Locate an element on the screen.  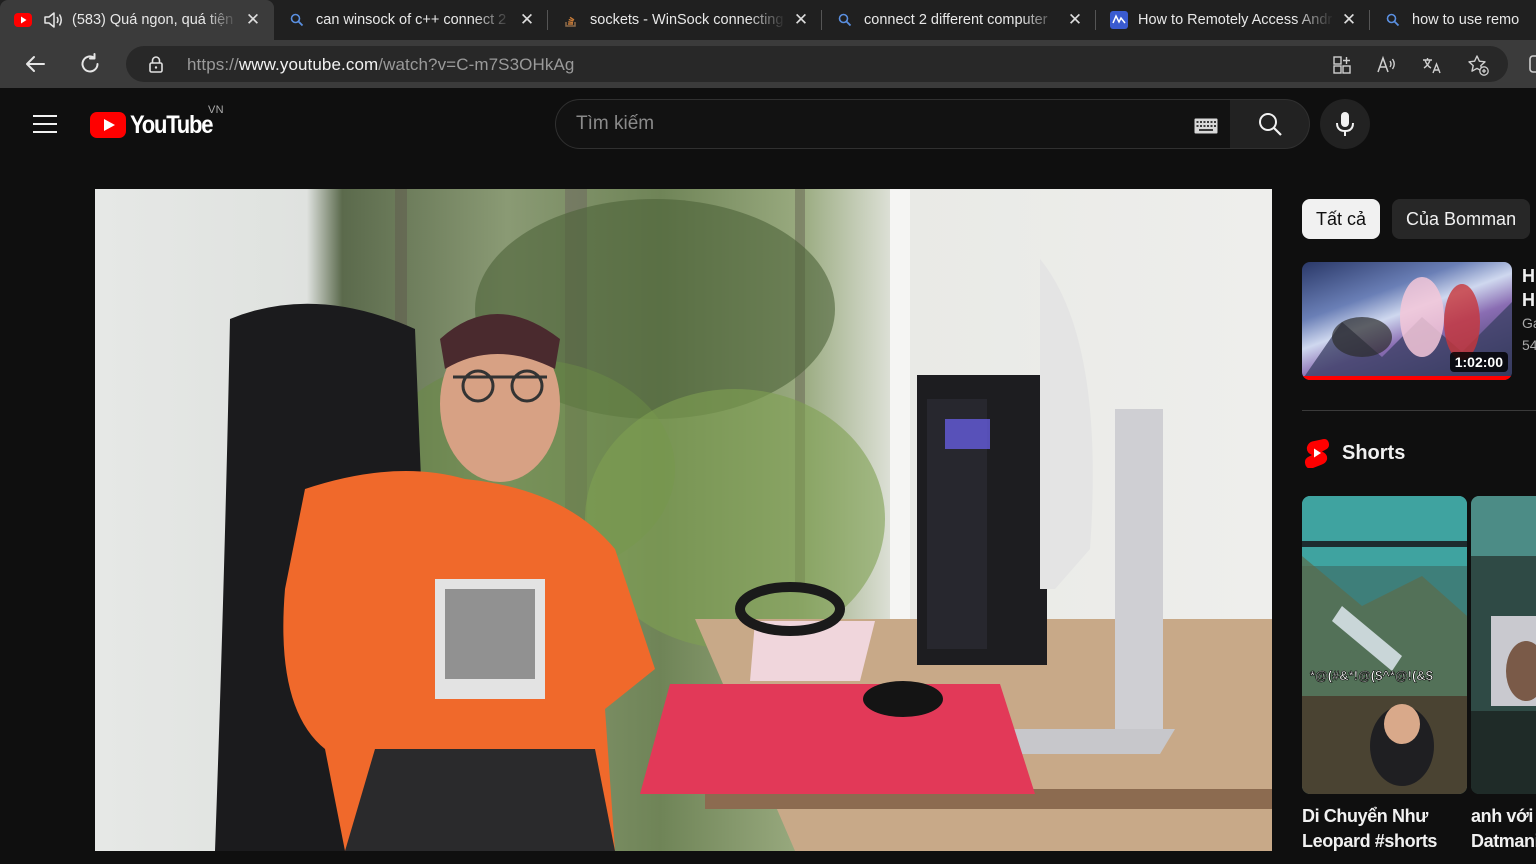
search-button is located at coordinates (1270, 124).